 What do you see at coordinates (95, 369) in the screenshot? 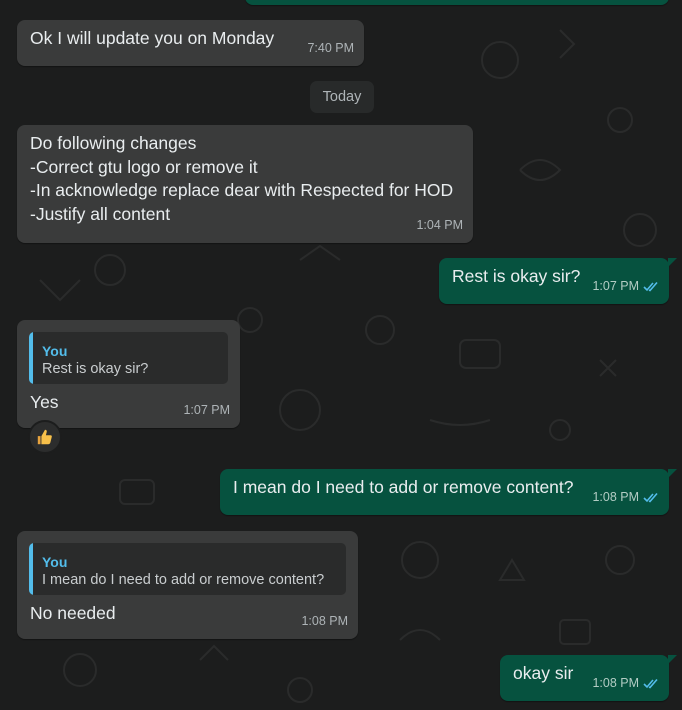
I see `quote-text: Rest is okay sir?` at bounding box center [95, 369].